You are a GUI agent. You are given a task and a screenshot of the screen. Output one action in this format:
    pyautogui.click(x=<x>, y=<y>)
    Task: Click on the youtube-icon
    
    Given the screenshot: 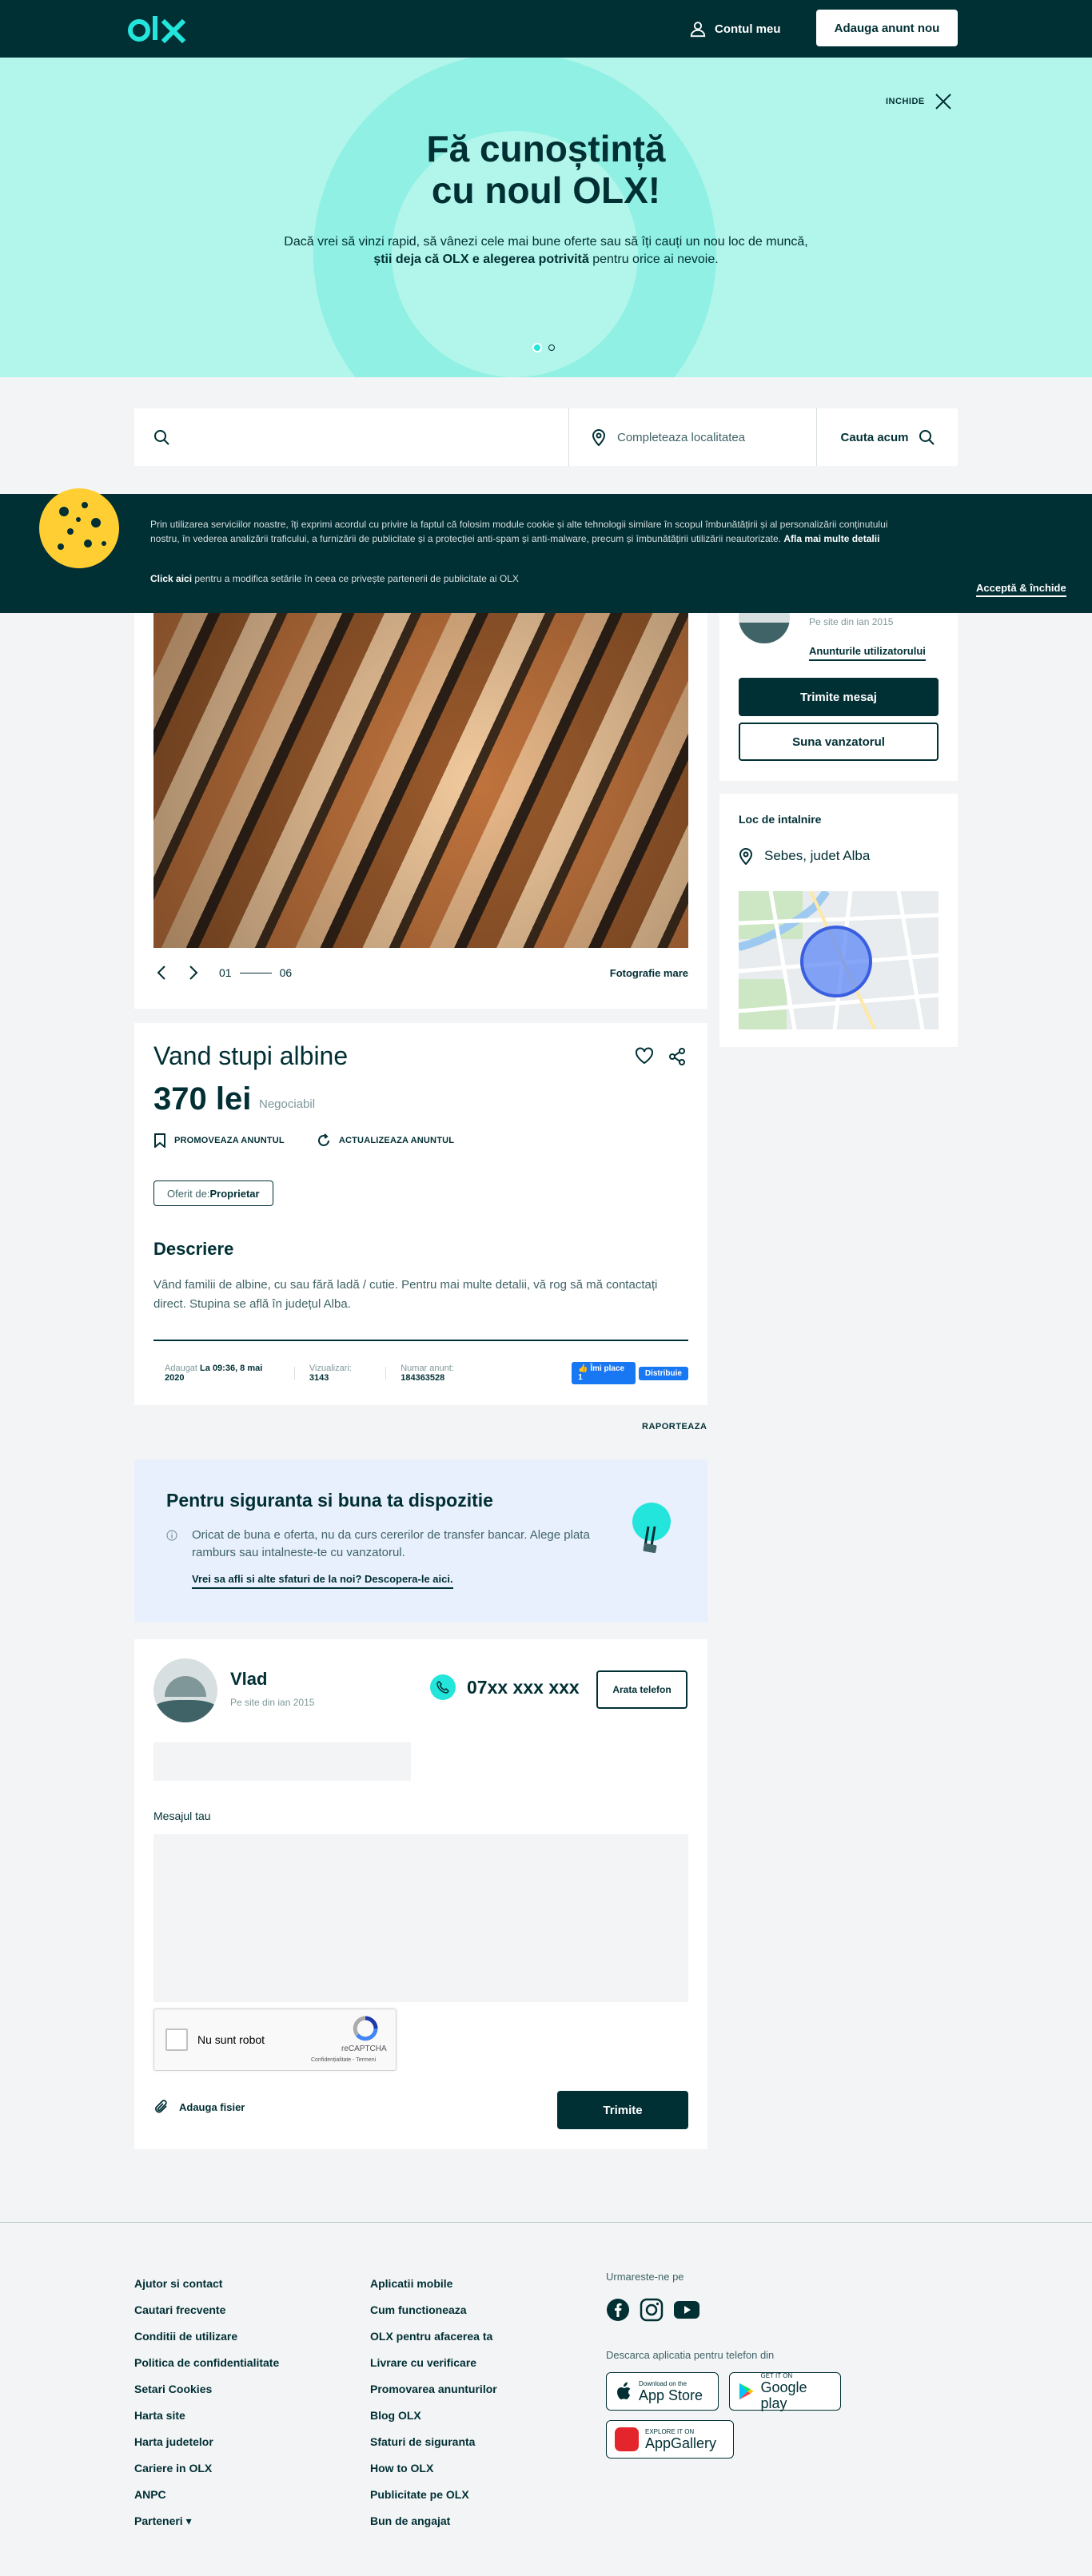 What is the action you would take?
    pyautogui.click(x=686, y=2309)
    